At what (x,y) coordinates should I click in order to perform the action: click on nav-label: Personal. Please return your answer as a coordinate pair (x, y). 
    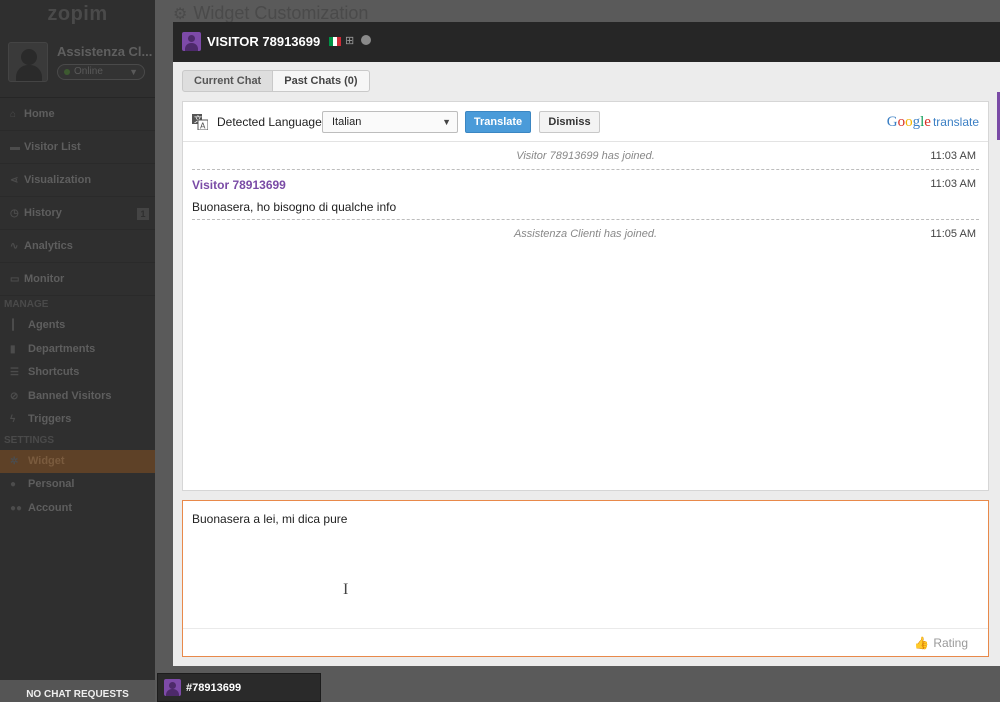
    Looking at the image, I should click on (51, 484).